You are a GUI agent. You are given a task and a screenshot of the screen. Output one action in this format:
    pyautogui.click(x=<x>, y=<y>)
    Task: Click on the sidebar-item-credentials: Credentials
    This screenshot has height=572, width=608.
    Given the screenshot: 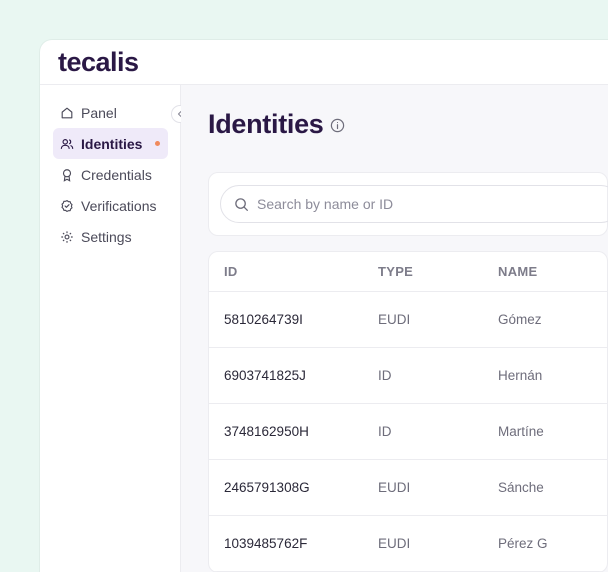 What is the action you would take?
    pyautogui.click(x=110, y=174)
    